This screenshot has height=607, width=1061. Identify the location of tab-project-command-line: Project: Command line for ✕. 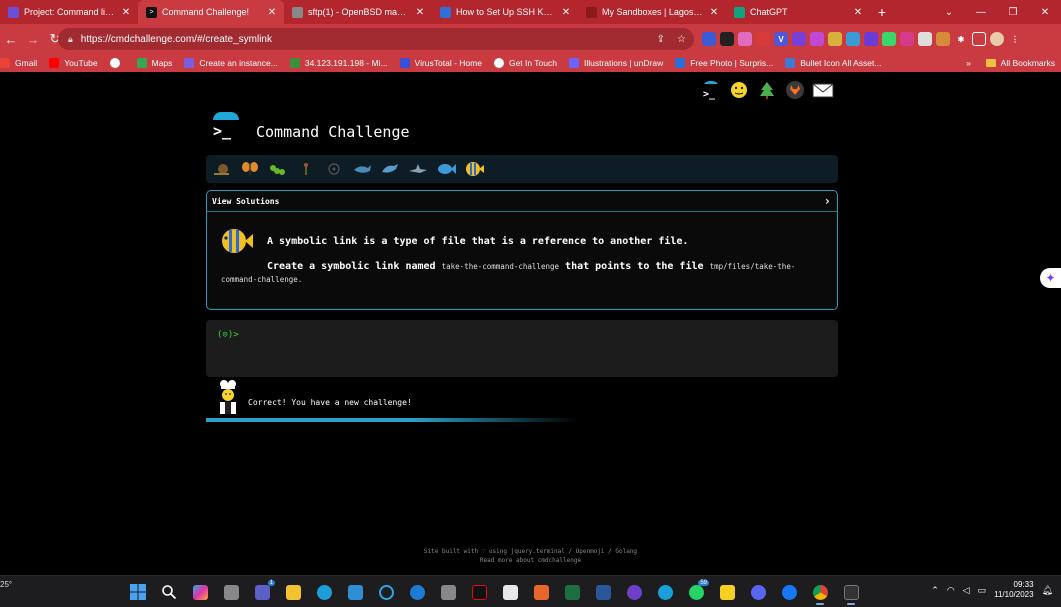
(69, 12).